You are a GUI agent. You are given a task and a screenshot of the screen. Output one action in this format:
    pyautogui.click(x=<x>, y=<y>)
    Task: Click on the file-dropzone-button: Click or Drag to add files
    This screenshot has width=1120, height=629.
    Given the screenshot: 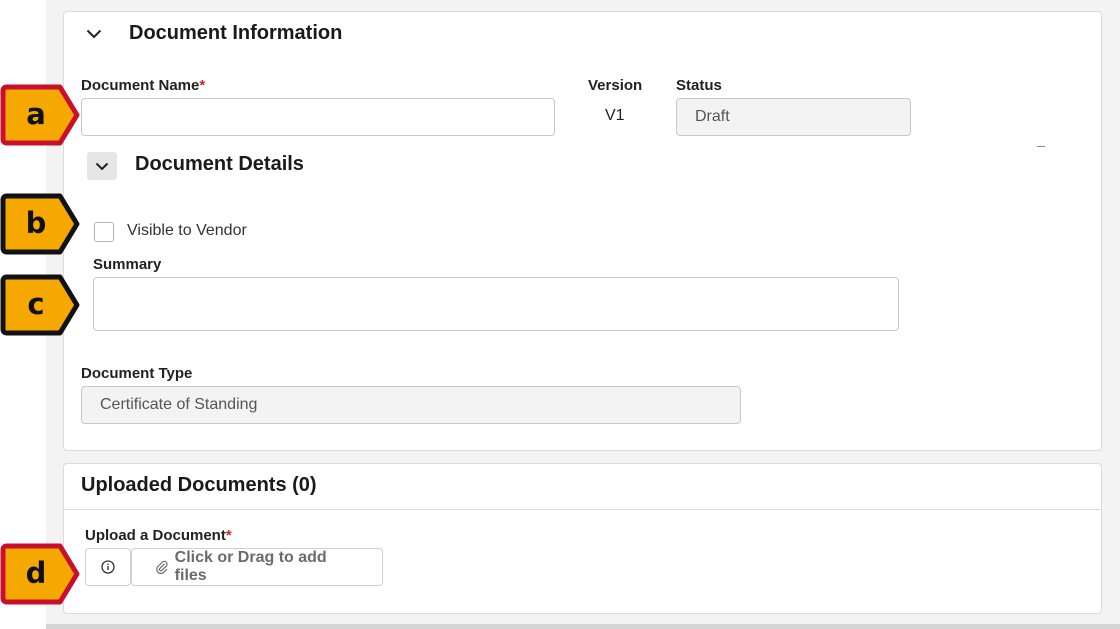 What is the action you would take?
    pyautogui.click(x=257, y=567)
    